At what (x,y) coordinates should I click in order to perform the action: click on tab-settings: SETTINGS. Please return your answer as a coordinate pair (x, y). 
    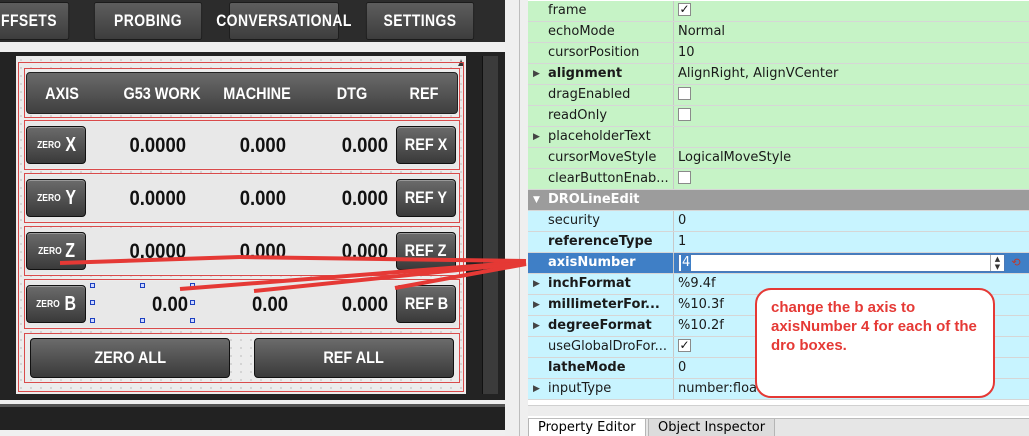
    Looking at the image, I should click on (420, 21).